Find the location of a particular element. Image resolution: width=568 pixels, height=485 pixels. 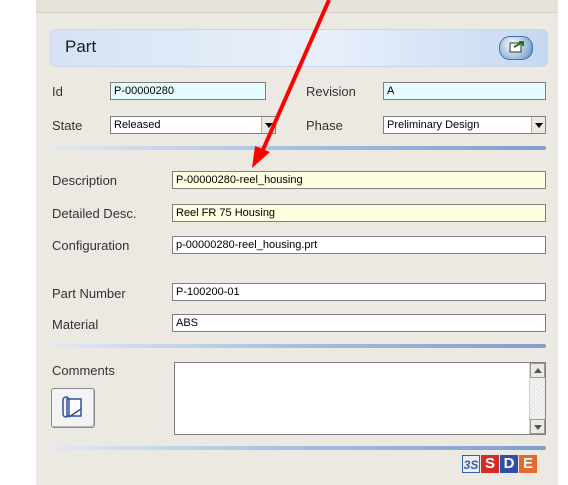

attach-button is located at coordinates (73, 408).